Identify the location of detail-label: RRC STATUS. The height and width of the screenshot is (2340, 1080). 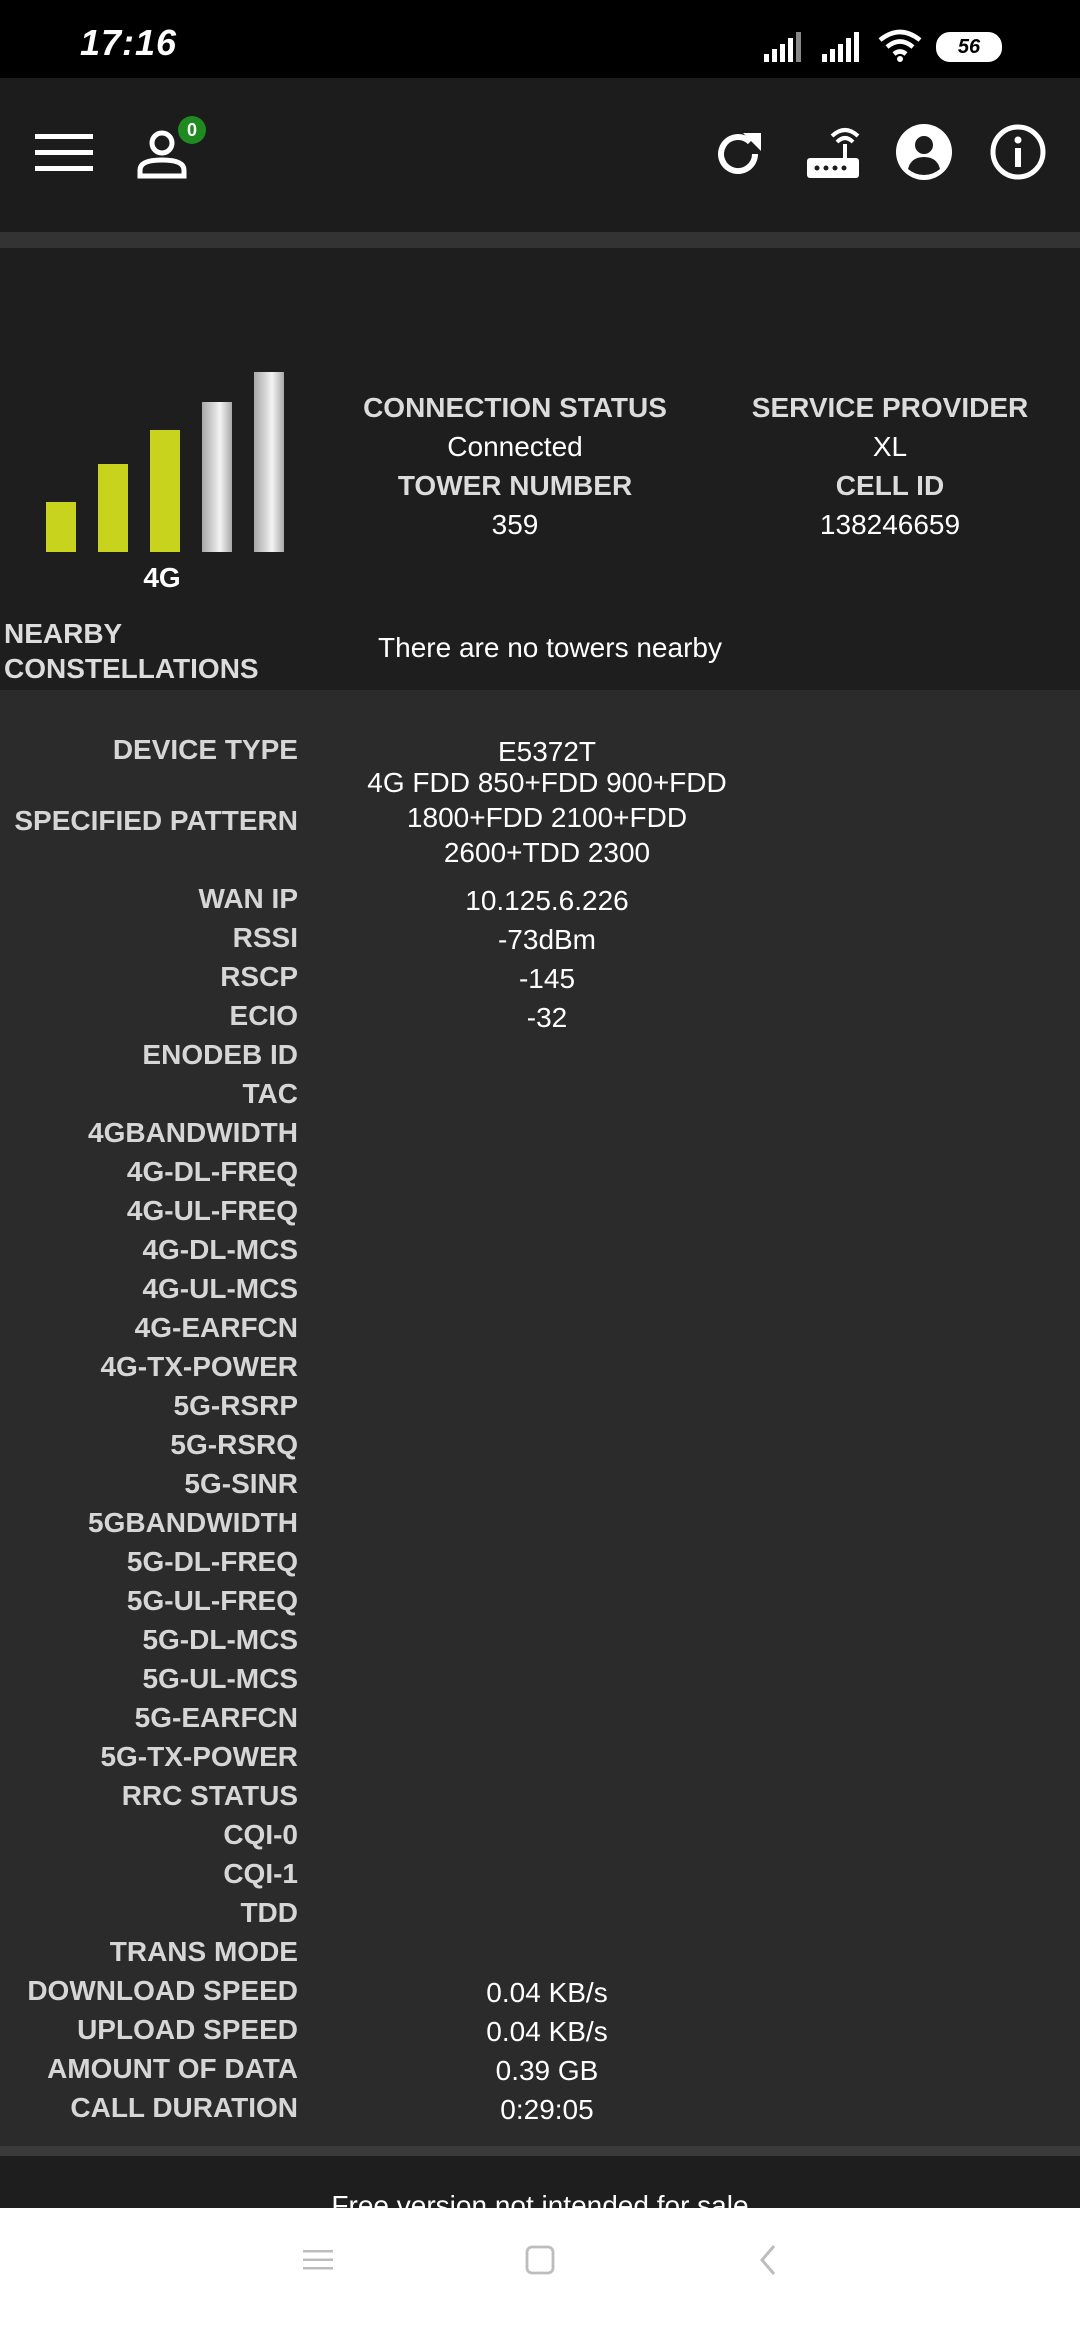
(209, 1795).